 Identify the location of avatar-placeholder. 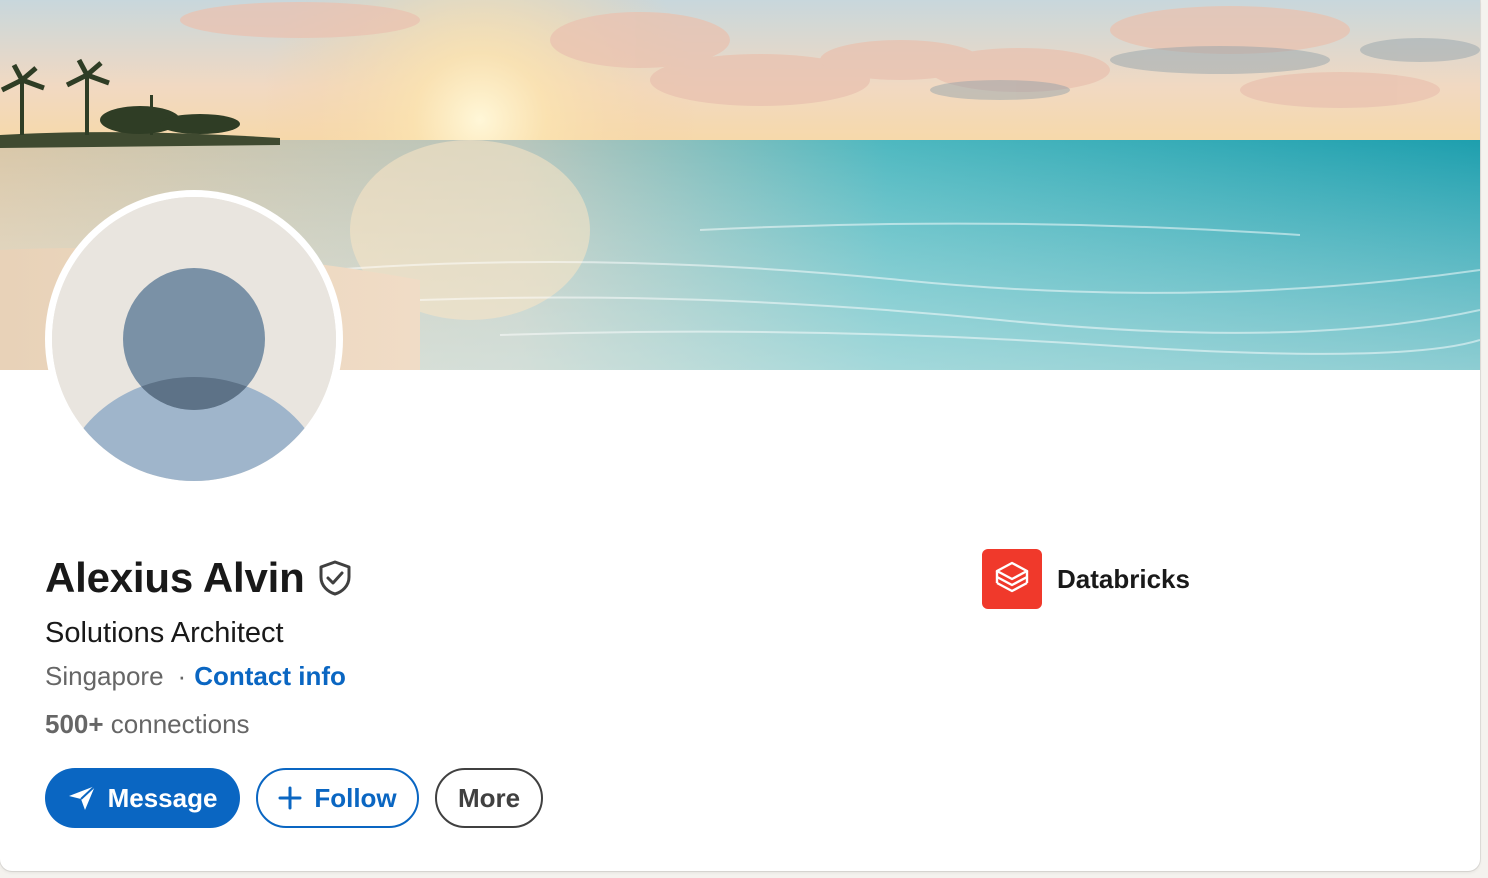
(194, 339).